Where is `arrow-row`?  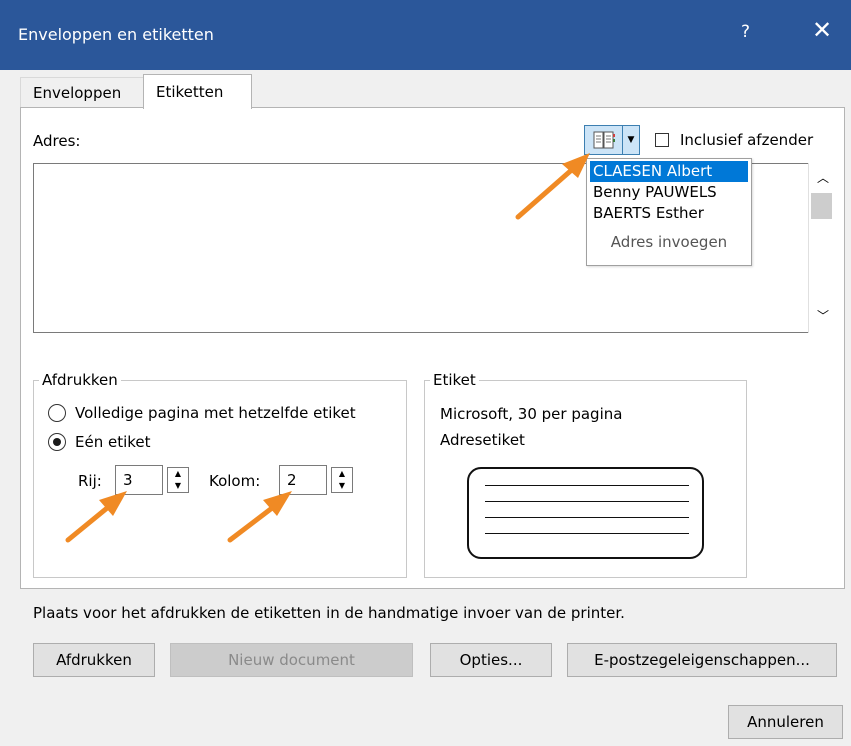
arrow-row is located at coordinates (90, 522).